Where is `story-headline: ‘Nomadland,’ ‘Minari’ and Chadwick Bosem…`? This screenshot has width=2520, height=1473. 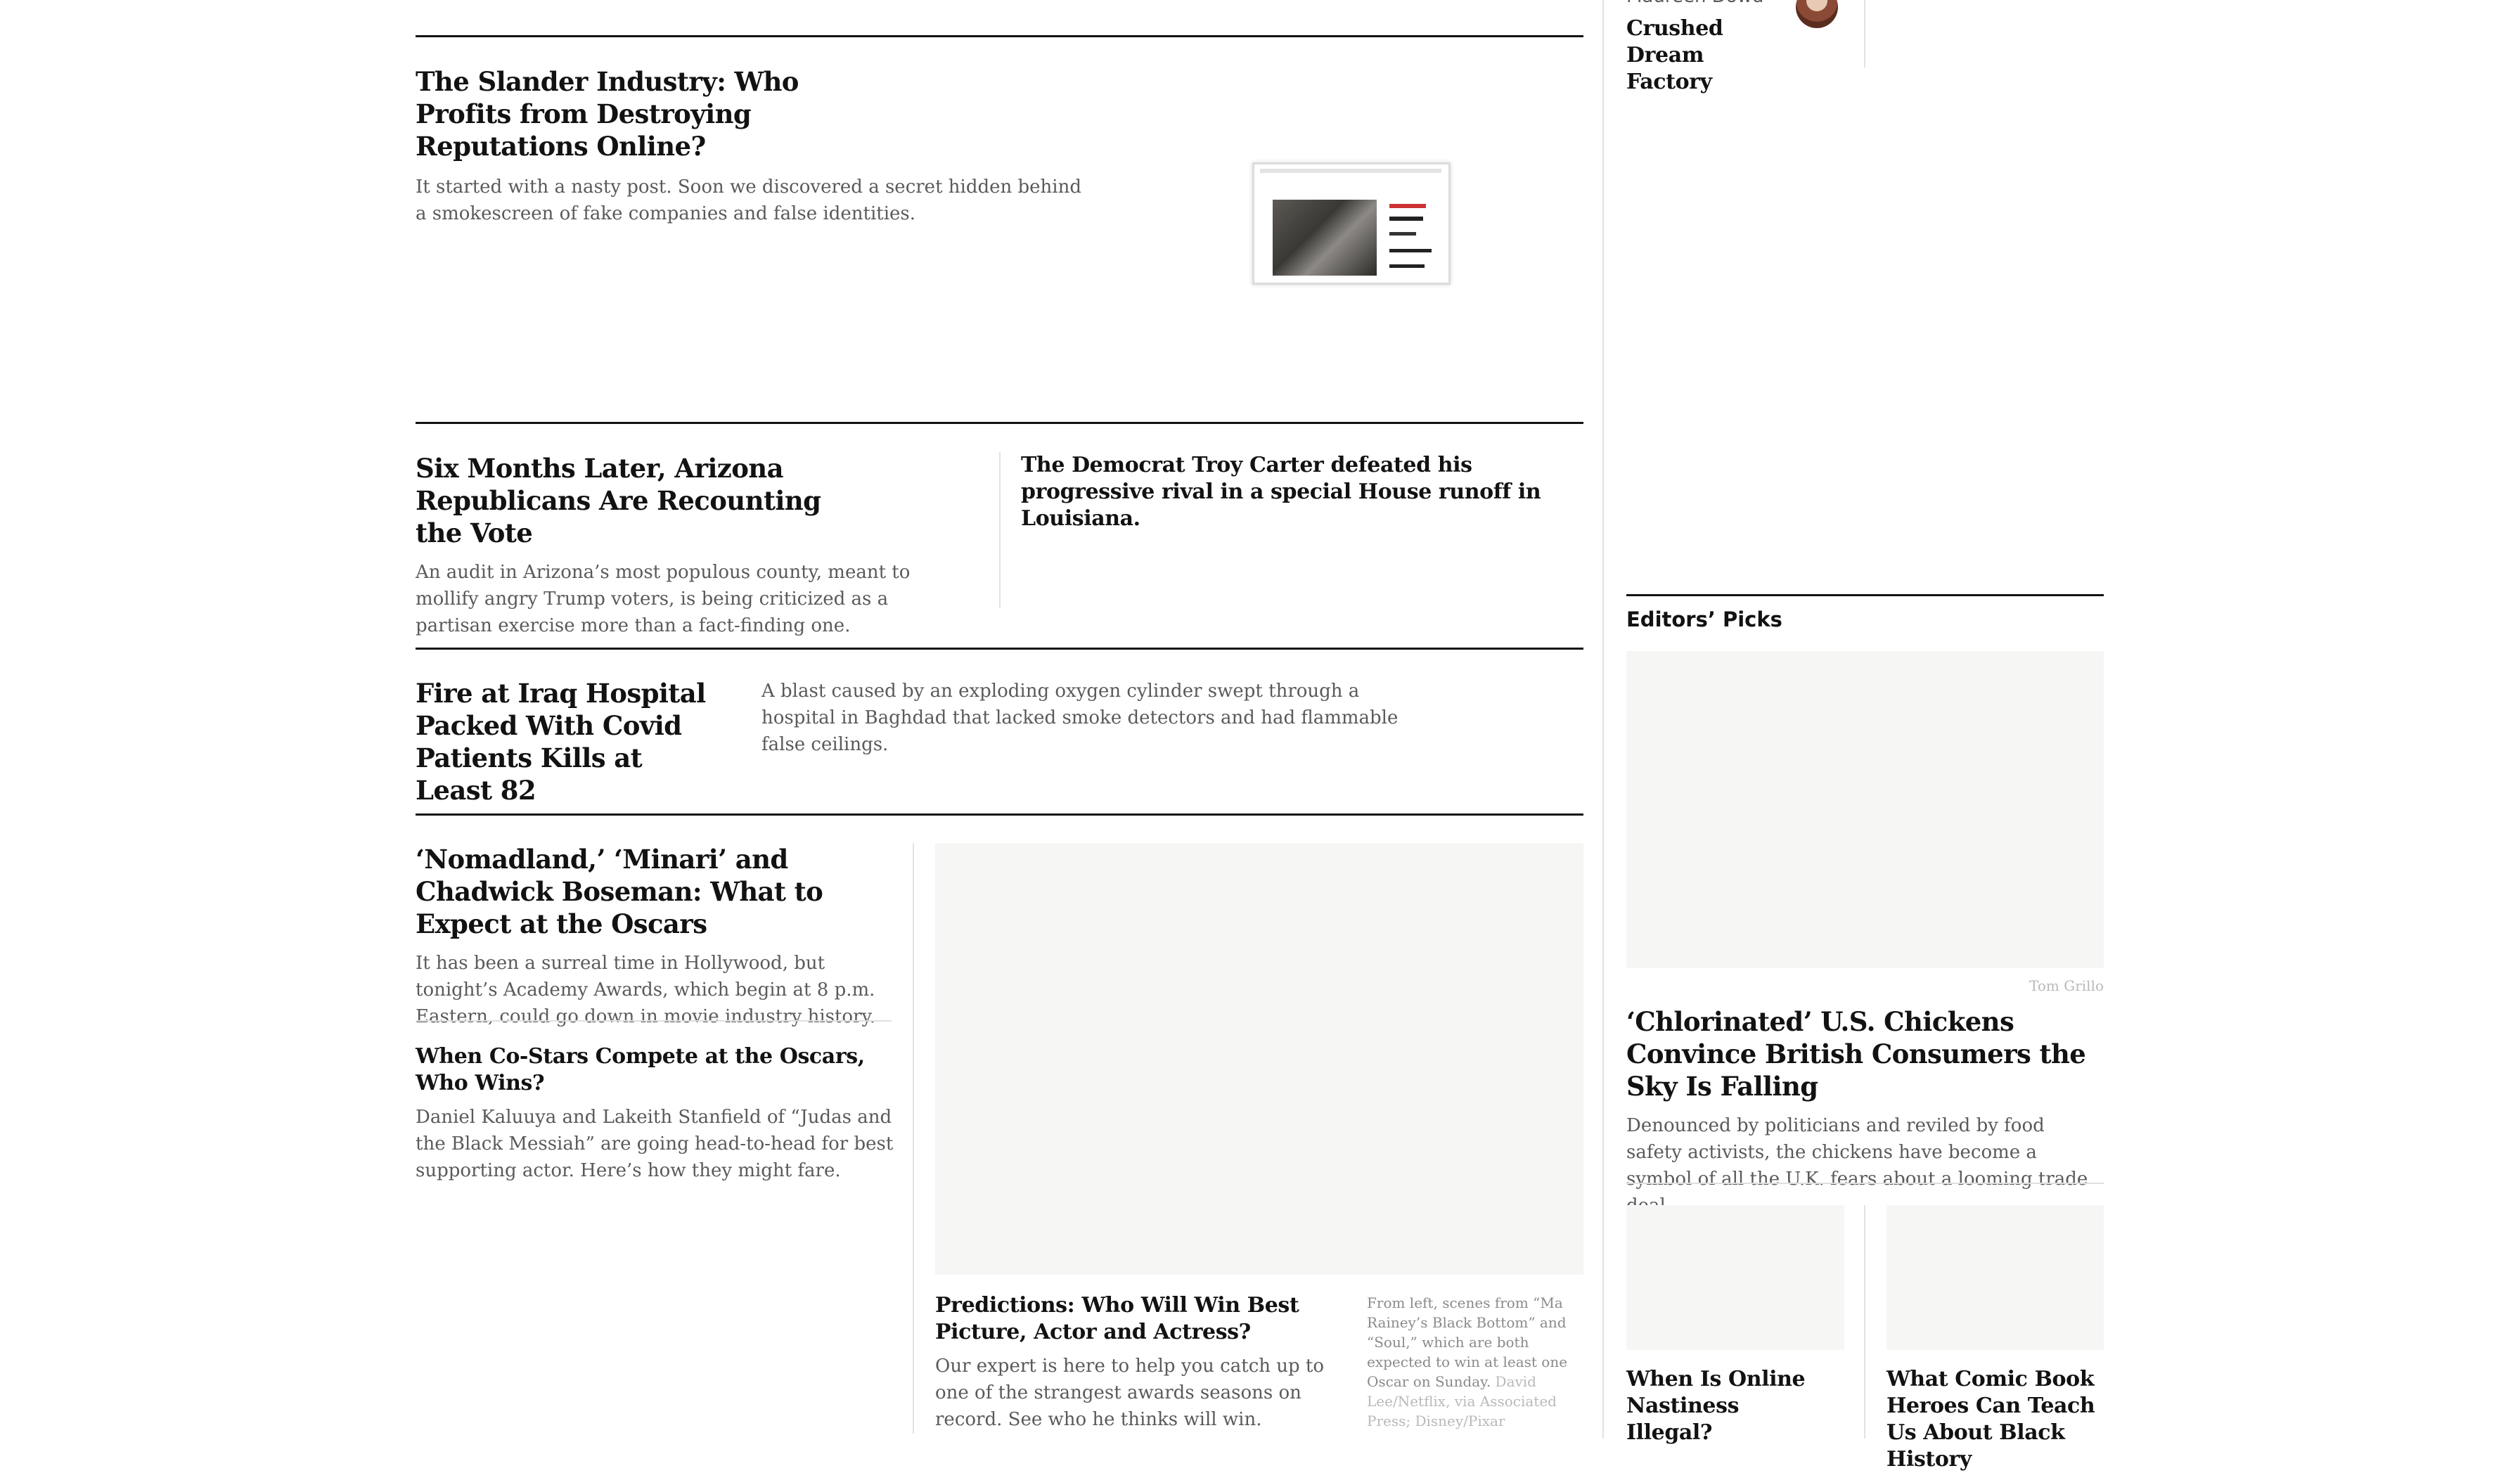
story-headline: ‘Nomadland,’ ‘Minari’ and Chadwick Bosem… is located at coordinates (655, 891).